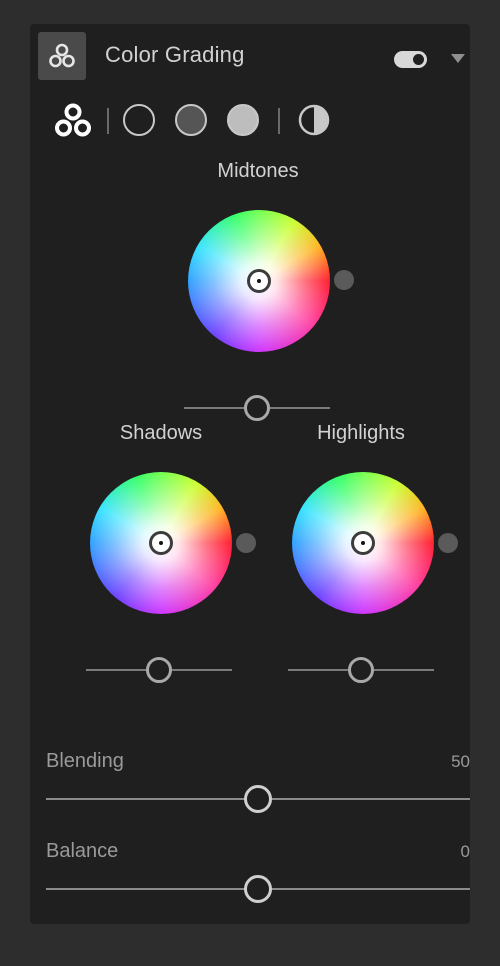  I want to click on view-mode-selector, so click(250, 124).